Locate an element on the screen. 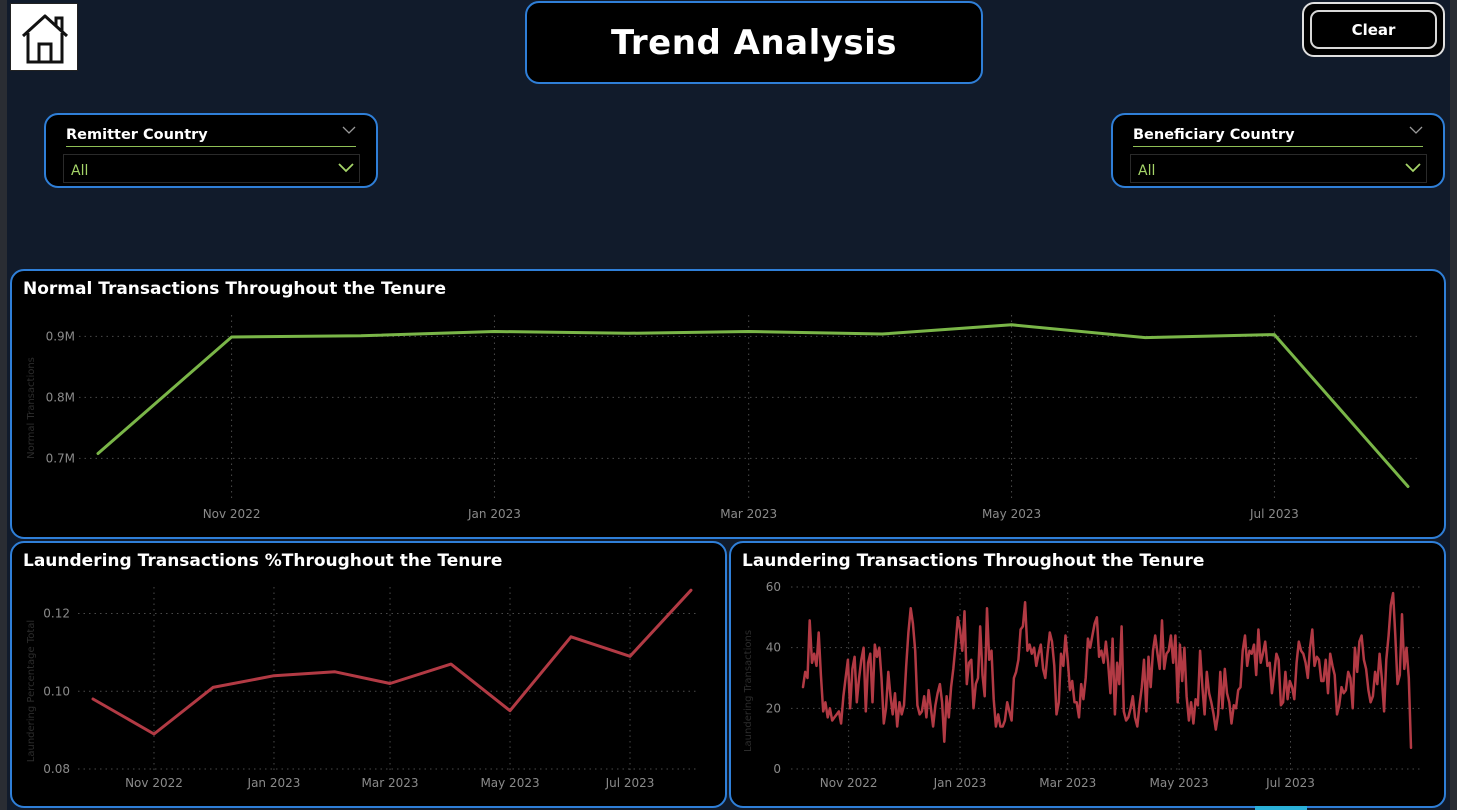 The image size is (1457, 810). y-tick-label: 0.7M is located at coordinates (60, 458).